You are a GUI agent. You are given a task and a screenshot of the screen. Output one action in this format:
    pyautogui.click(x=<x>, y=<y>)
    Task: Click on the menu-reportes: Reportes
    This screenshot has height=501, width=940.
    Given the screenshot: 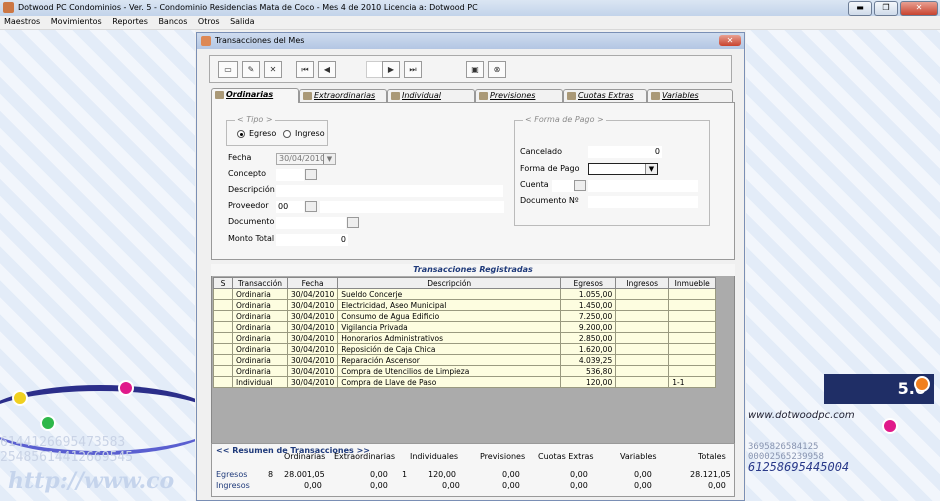 What is the action you would take?
    pyautogui.click(x=130, y=21)
    